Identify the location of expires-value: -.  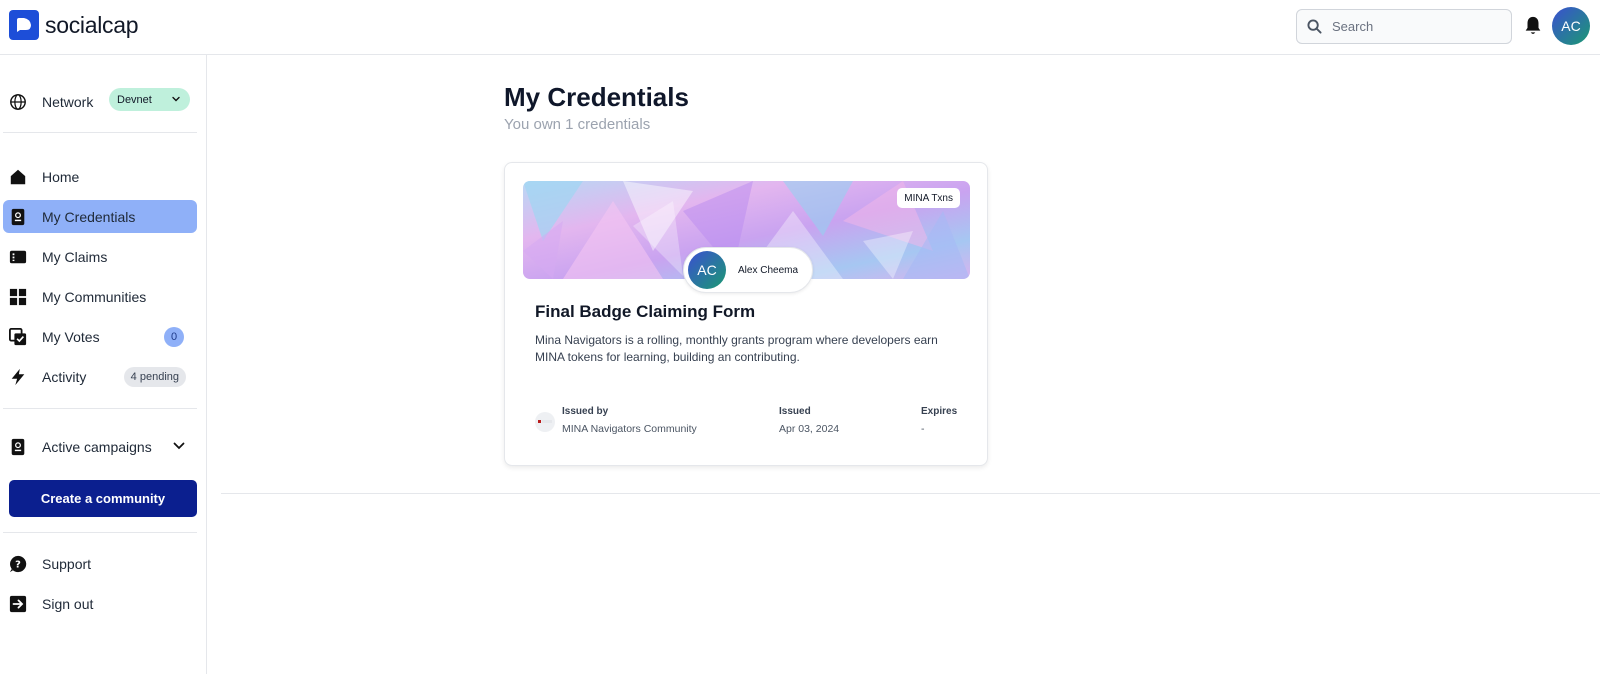
(923, 429).